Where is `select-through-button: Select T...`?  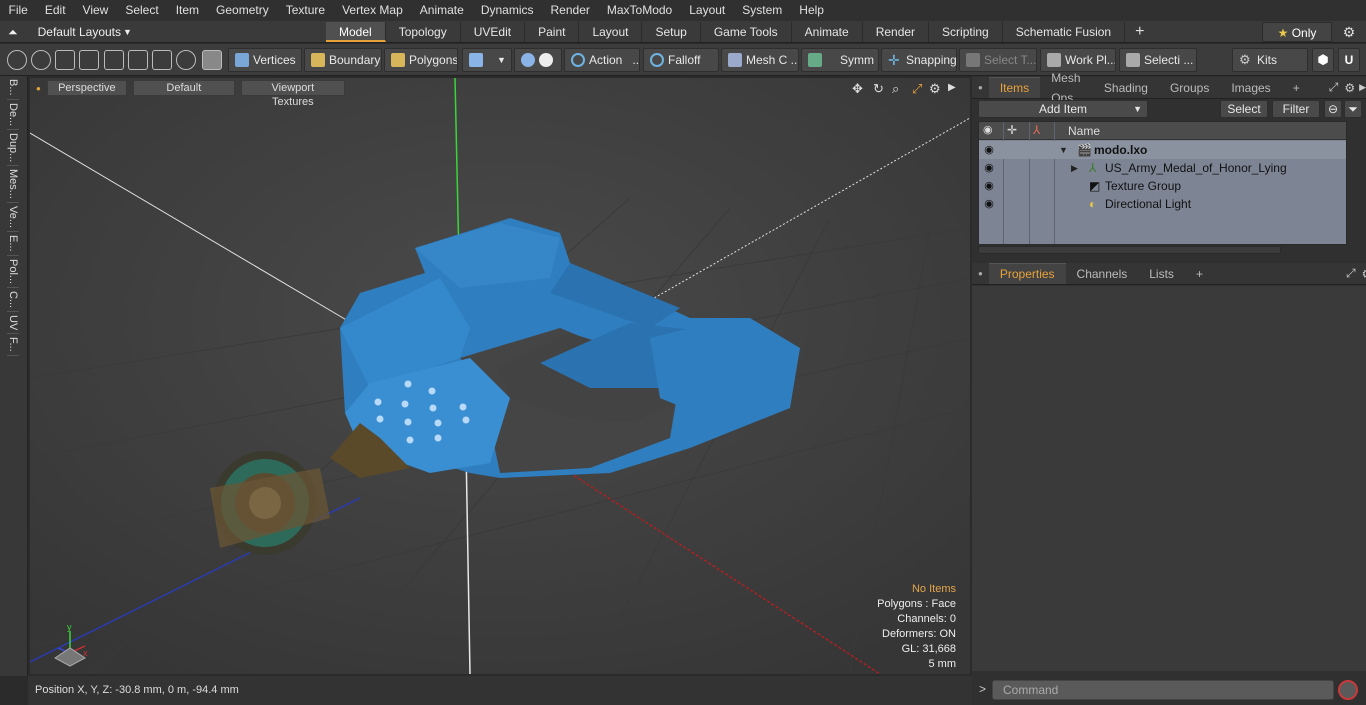 select-through-button: Select T... is located at coordinates (998, 60).